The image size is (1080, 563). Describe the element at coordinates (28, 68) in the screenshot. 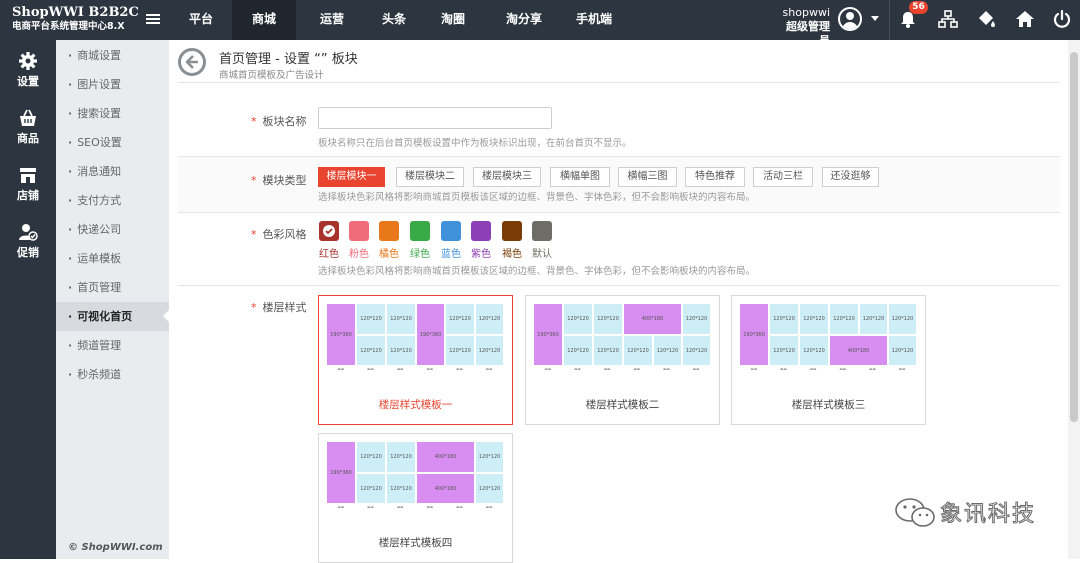

I see `sidebar-item-settings: 设置` at that location.